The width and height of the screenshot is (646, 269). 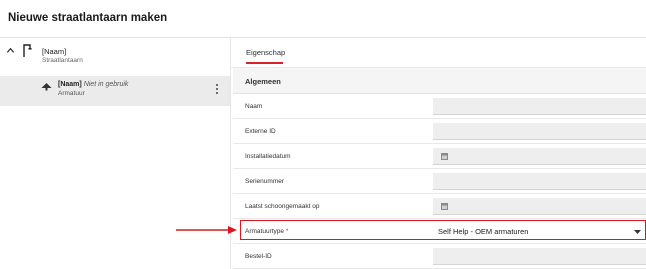 I want to click on externe-id-input, so click(x=539, y=131).